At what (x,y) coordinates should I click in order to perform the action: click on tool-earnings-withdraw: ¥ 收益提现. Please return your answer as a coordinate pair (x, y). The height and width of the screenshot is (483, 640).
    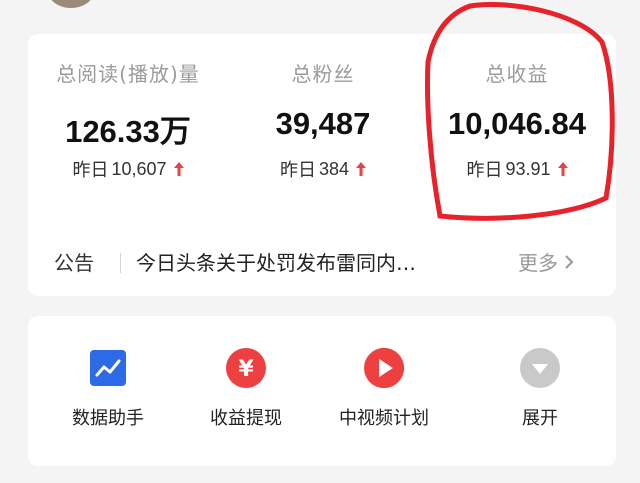
    Looking at the image, I should click on (246, 396).